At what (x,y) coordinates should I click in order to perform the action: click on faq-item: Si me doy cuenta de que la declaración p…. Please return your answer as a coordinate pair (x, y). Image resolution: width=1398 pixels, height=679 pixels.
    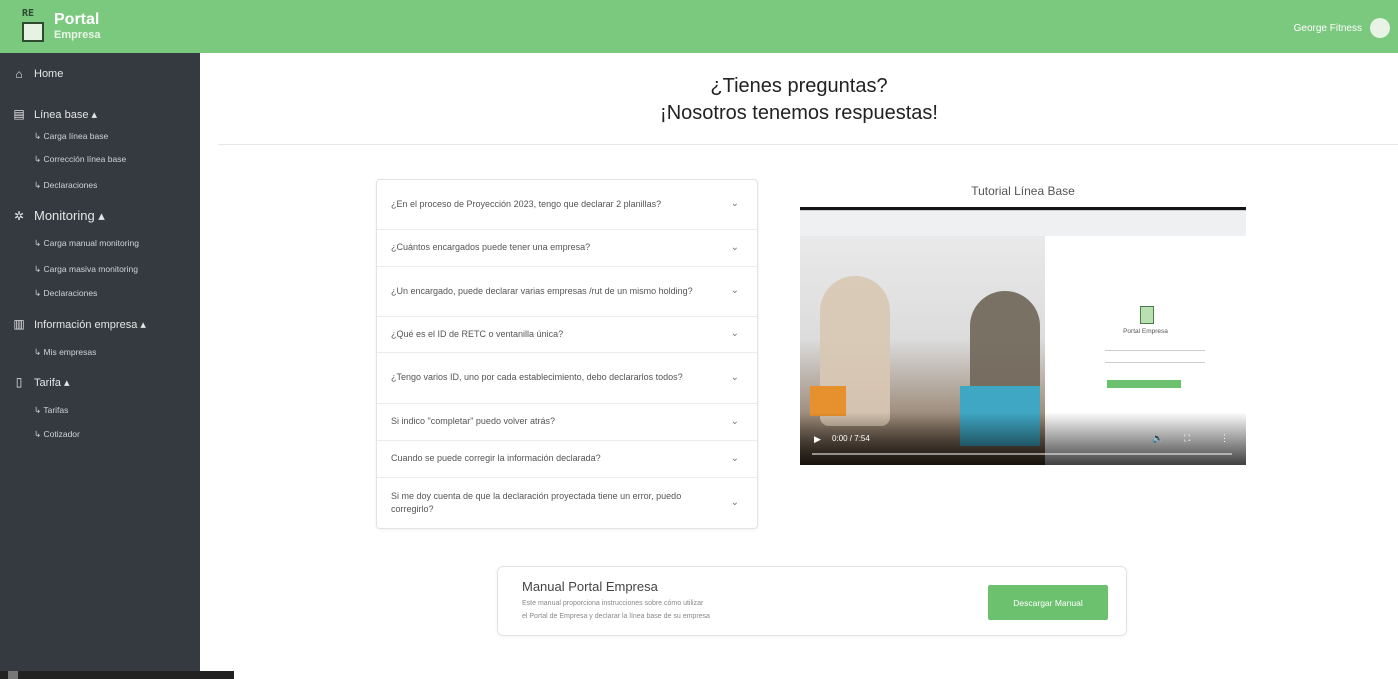
    Looking at the image, I should click on (567, 503).